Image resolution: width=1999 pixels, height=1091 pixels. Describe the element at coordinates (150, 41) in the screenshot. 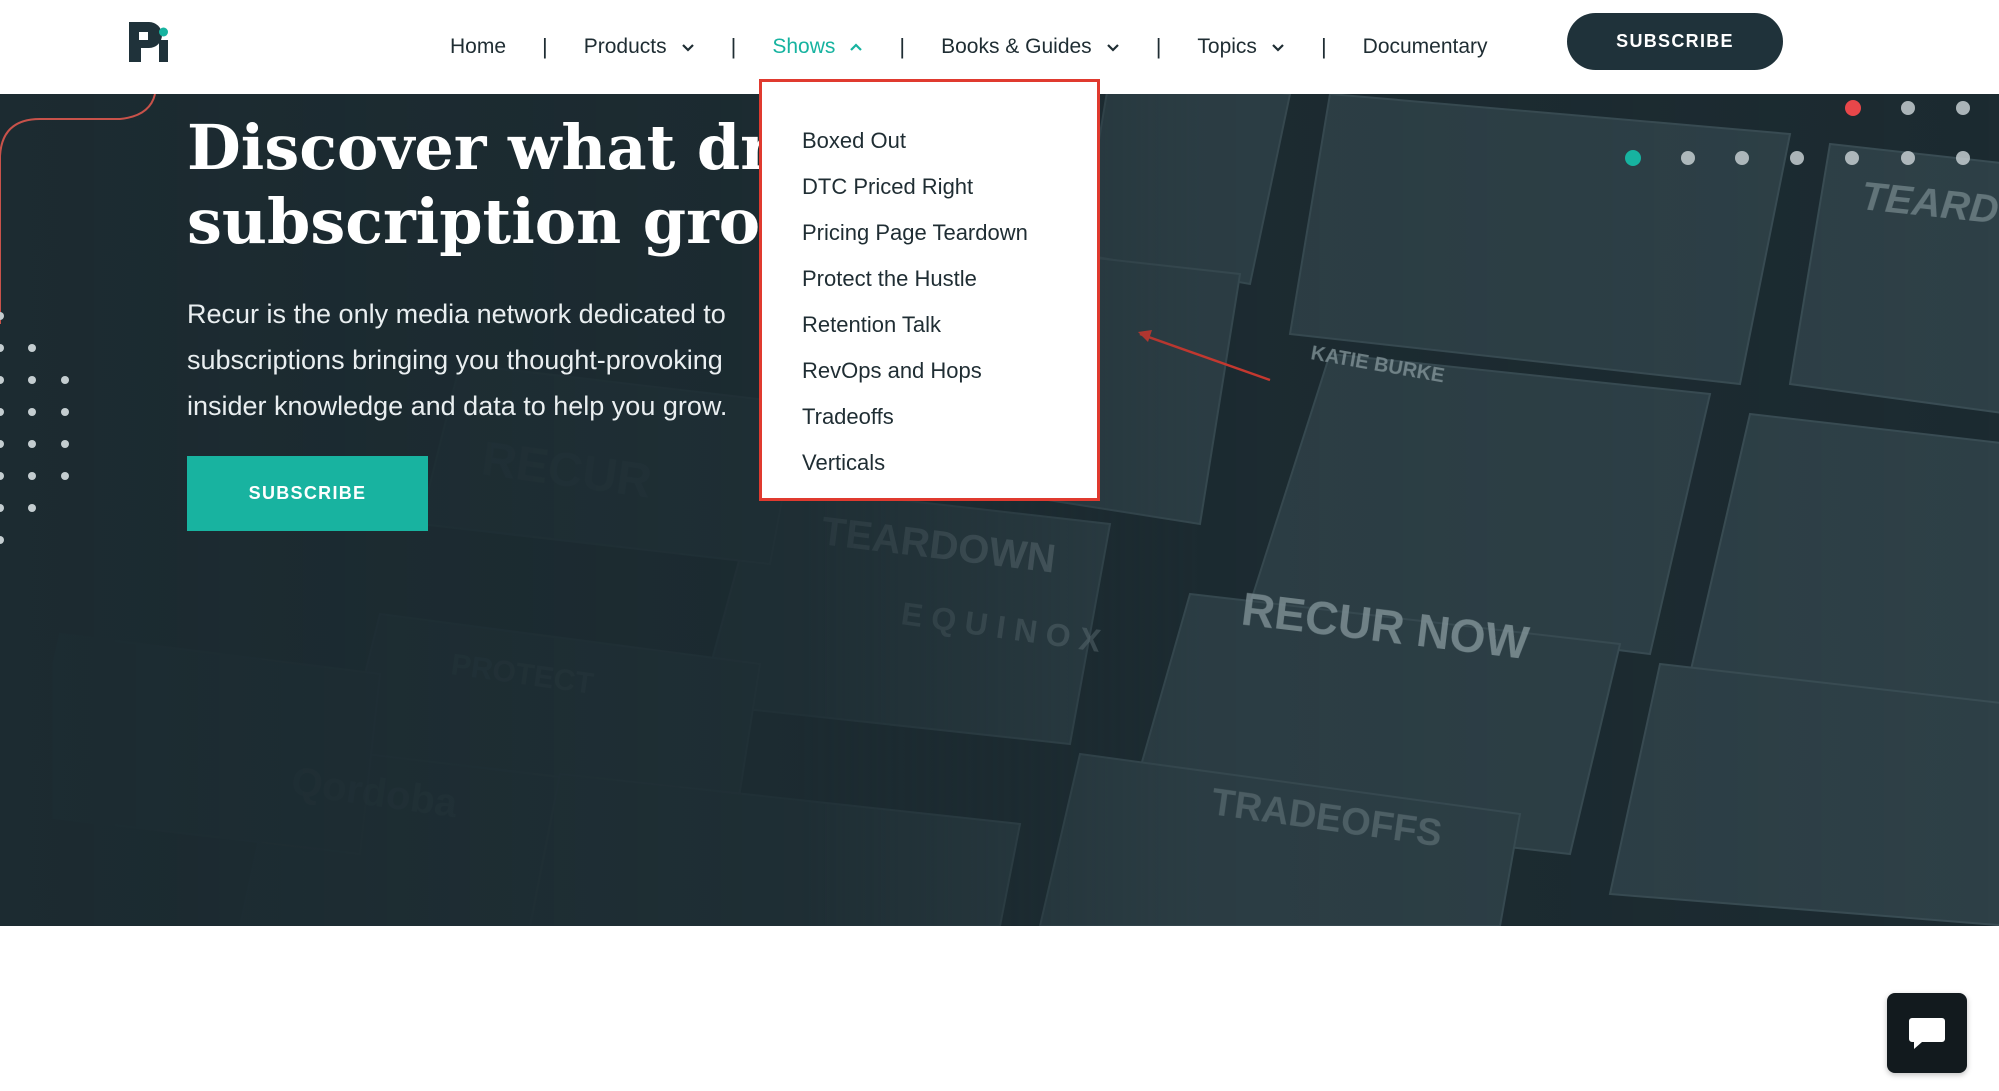

I see `pi-logo-icon` at that location.